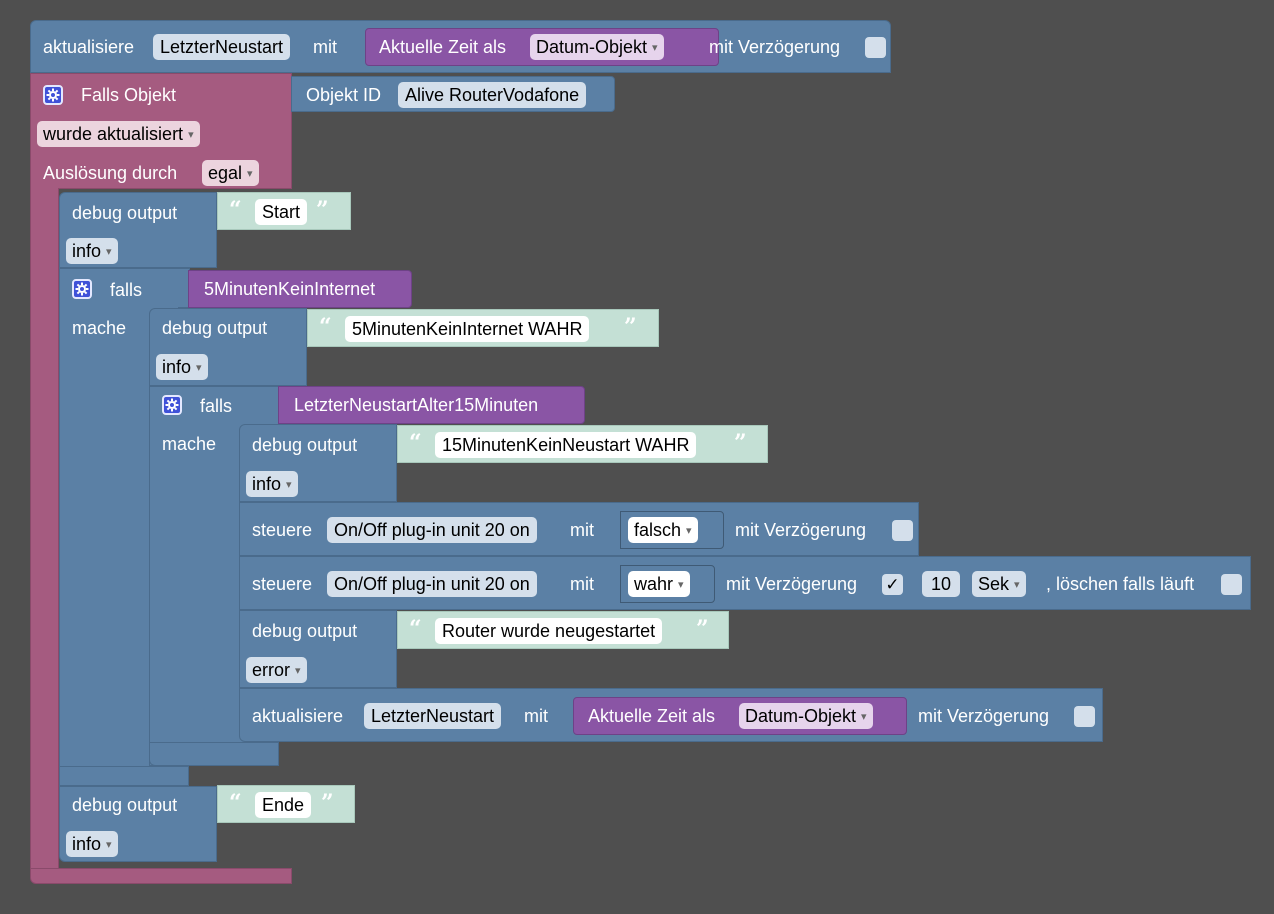 The height and width of the screenshot is (914, 1274). I want to click on level-dropdown: error ▾, so click(276, 670).